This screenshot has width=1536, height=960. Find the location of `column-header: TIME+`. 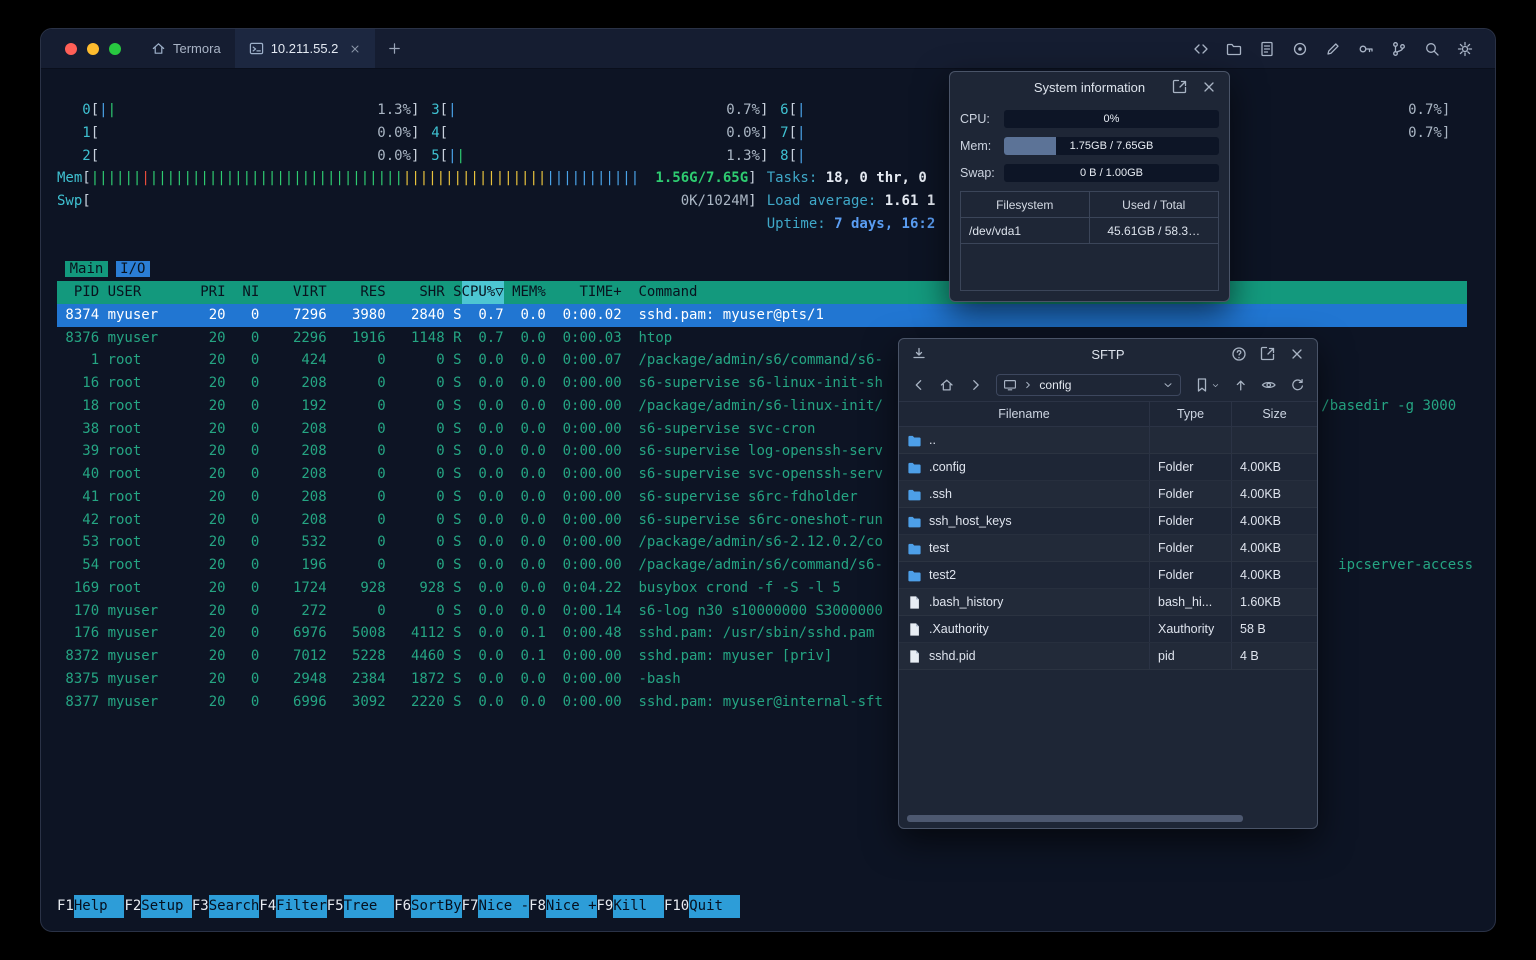

column-header: TIME+ is located at coordinates (583, 292).